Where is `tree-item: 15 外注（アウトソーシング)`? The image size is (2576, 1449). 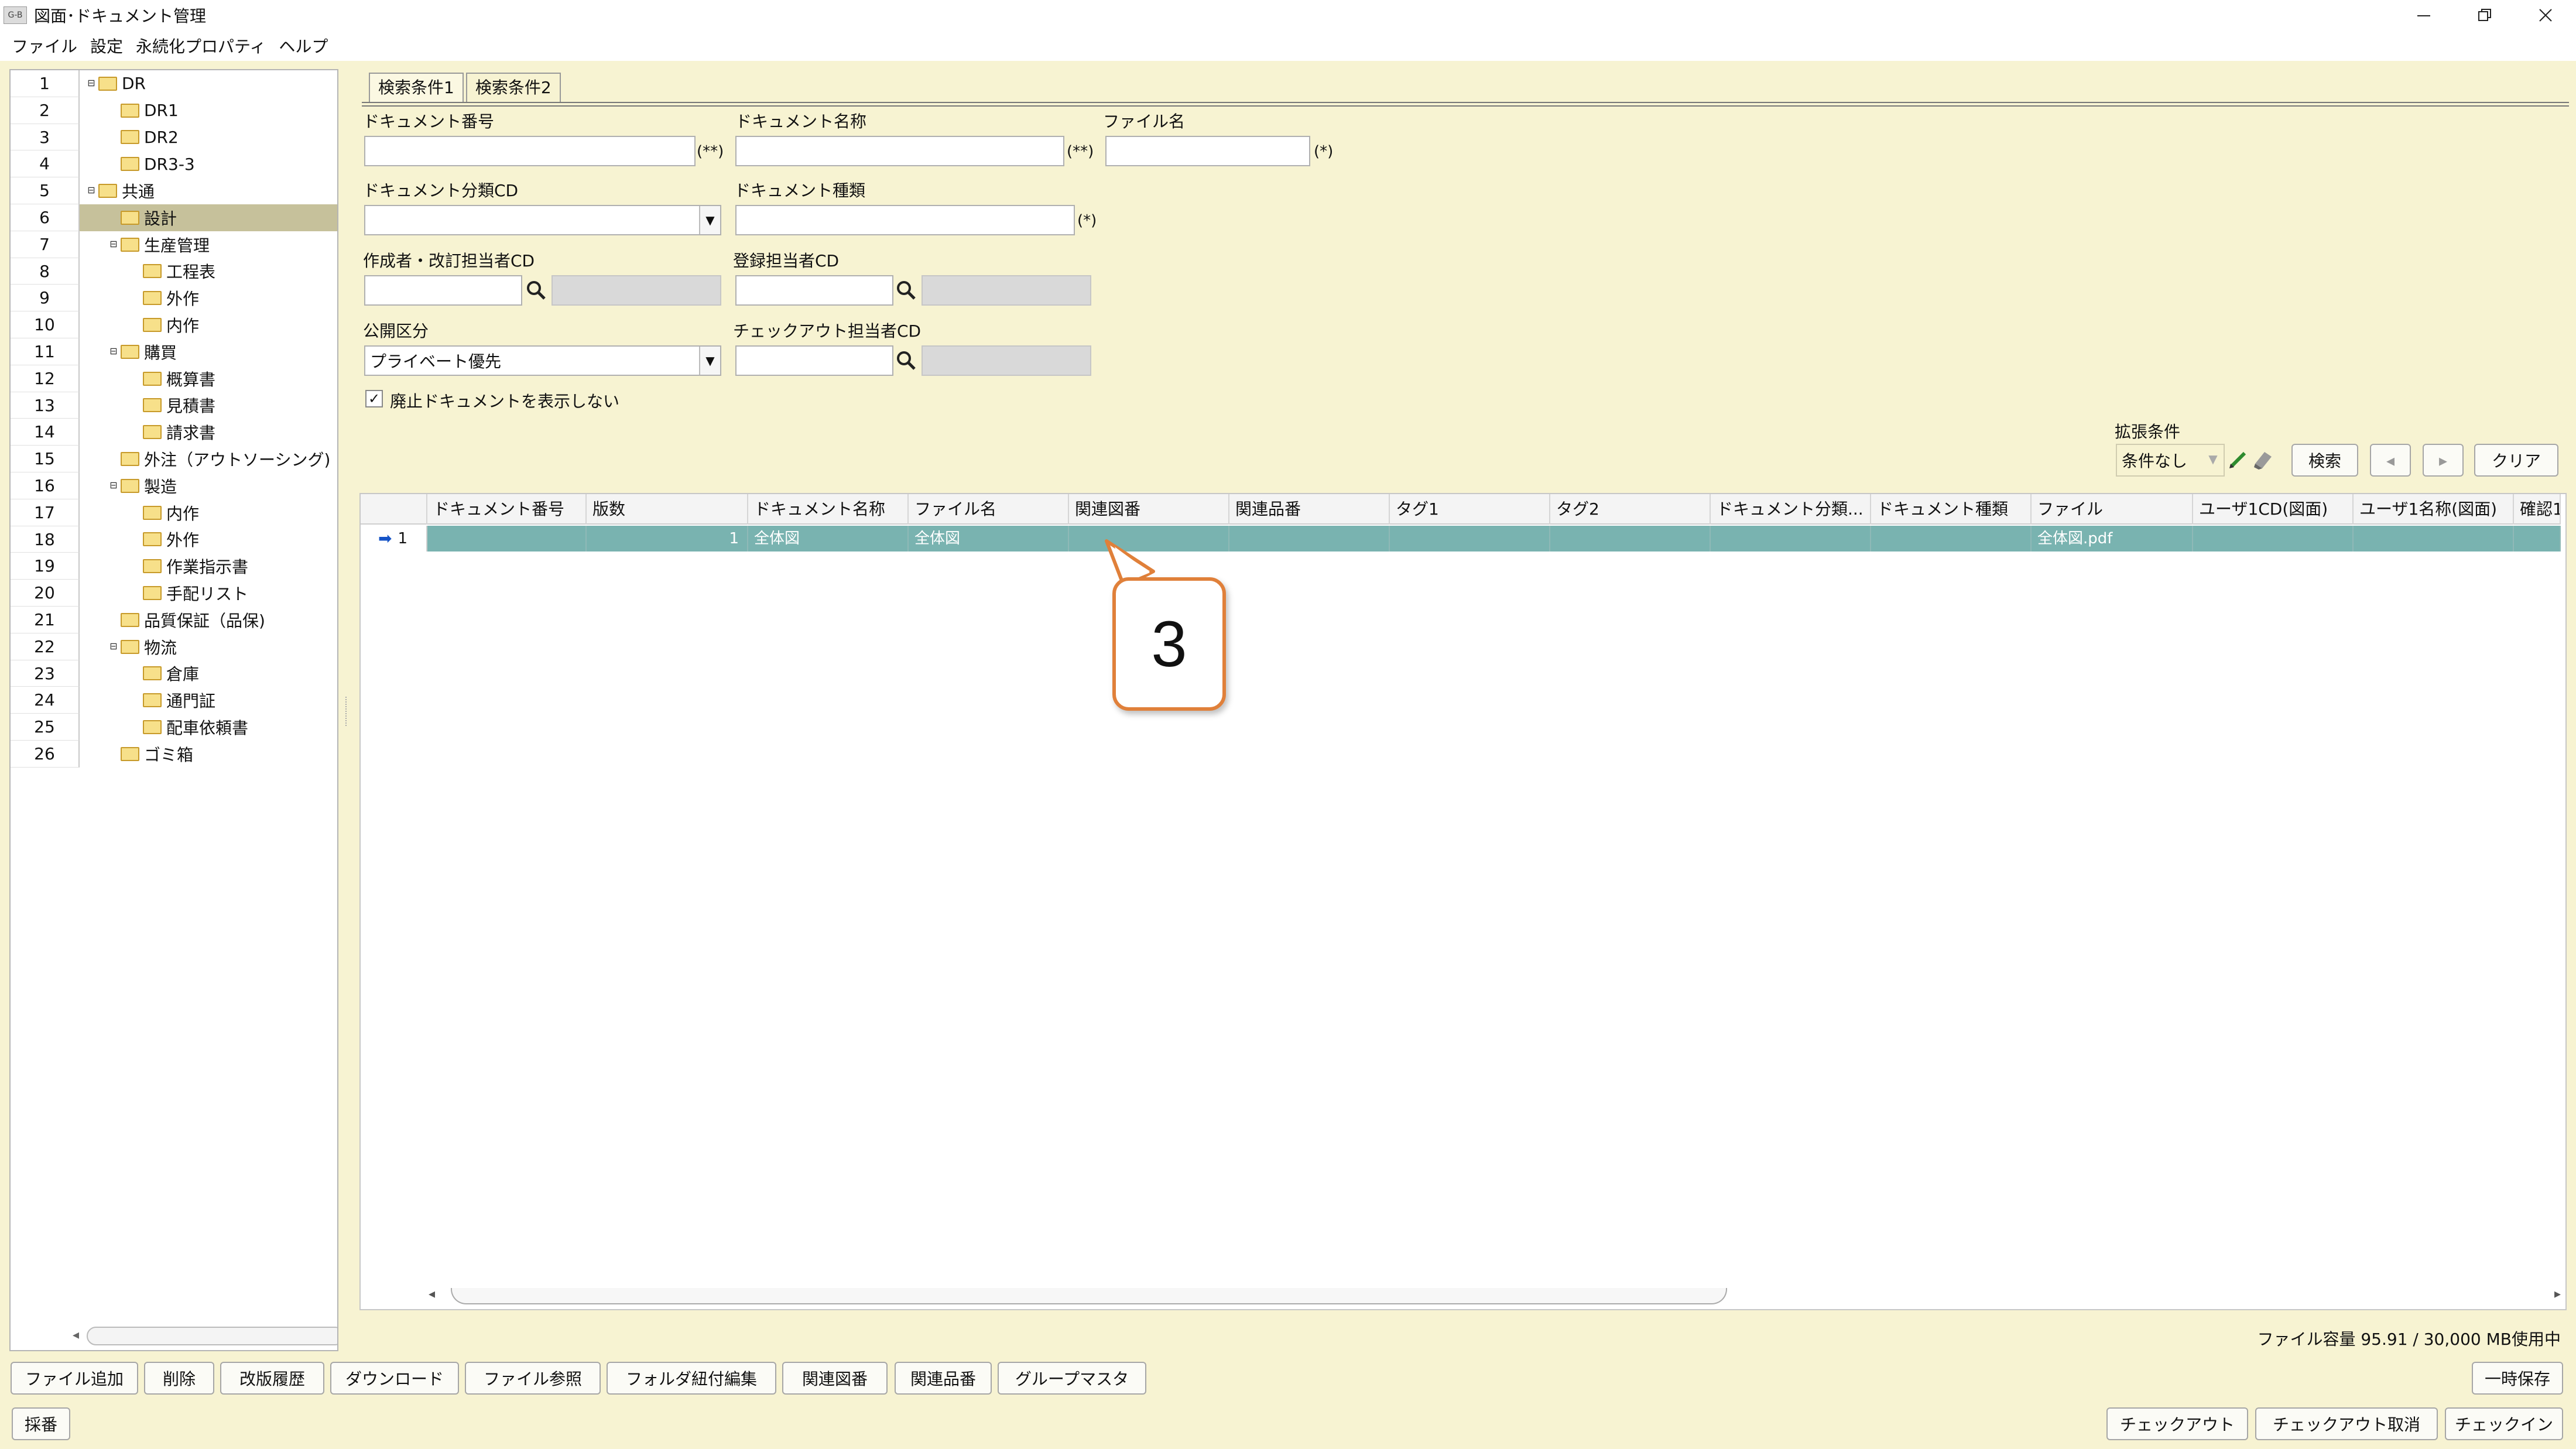 tree-item: 15 外注（アウトソーシング) is located at coordinates (174, 459).